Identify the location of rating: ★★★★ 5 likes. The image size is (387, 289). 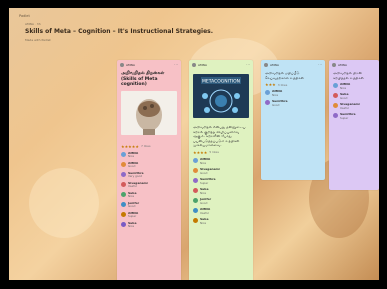
(221, 152).